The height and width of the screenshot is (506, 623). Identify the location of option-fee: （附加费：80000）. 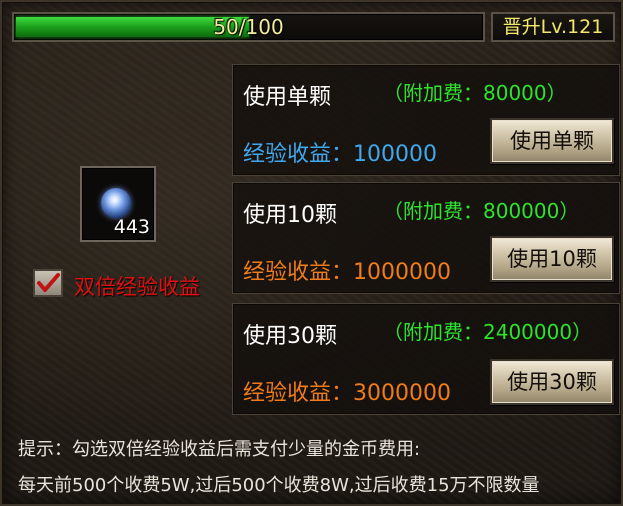
(475, 93).